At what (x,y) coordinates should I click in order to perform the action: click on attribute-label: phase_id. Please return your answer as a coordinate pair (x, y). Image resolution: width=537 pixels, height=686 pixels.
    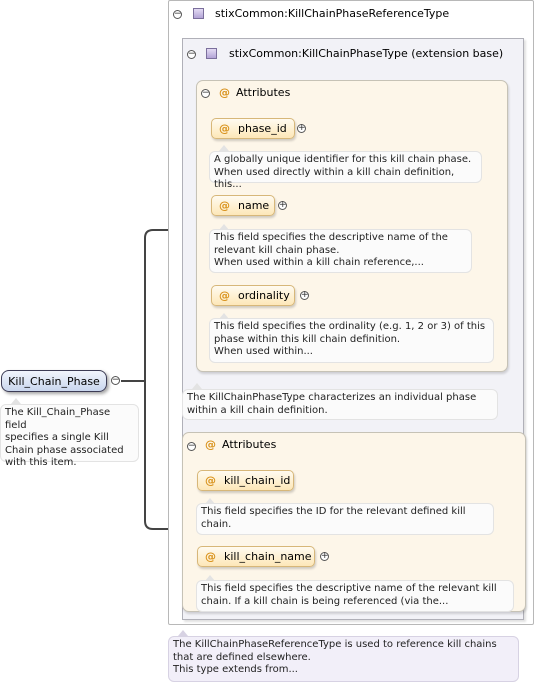
    Looking at the image, I should click on (262, 128).